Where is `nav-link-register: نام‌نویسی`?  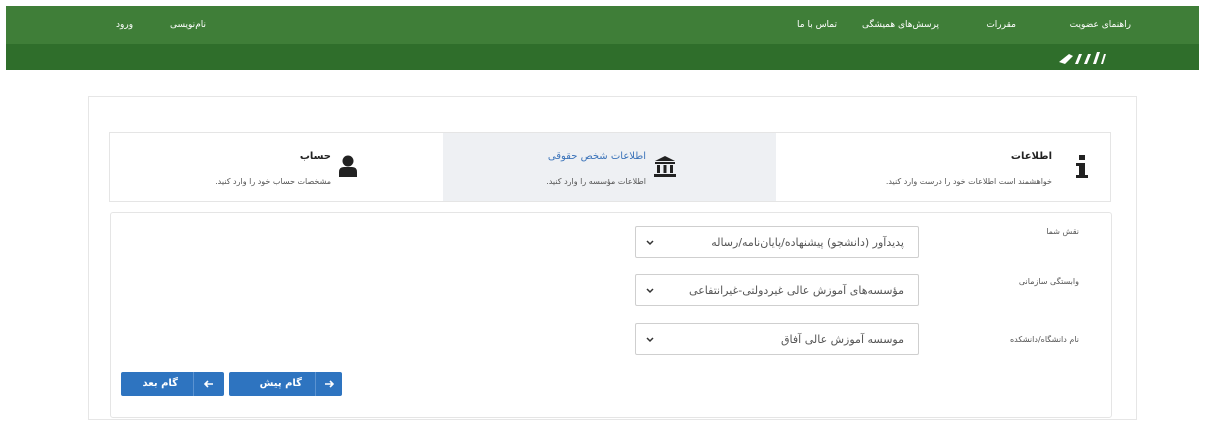
nav-link-register: نام‌نویسی is located at coordinates (188, 25).